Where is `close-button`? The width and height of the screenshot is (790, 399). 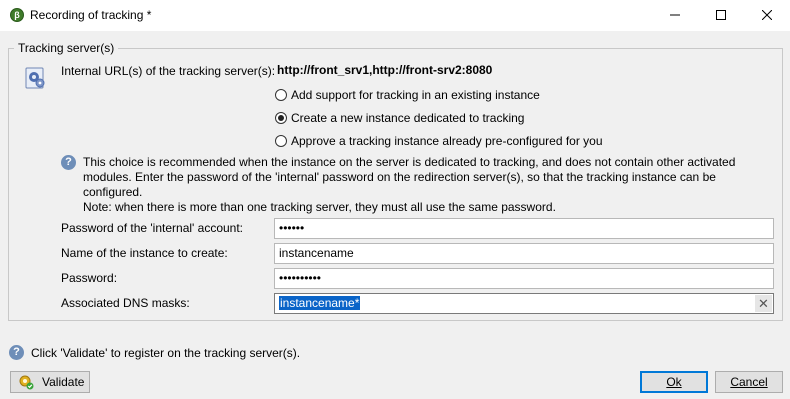 close-button is located at coordinates (767, 15).